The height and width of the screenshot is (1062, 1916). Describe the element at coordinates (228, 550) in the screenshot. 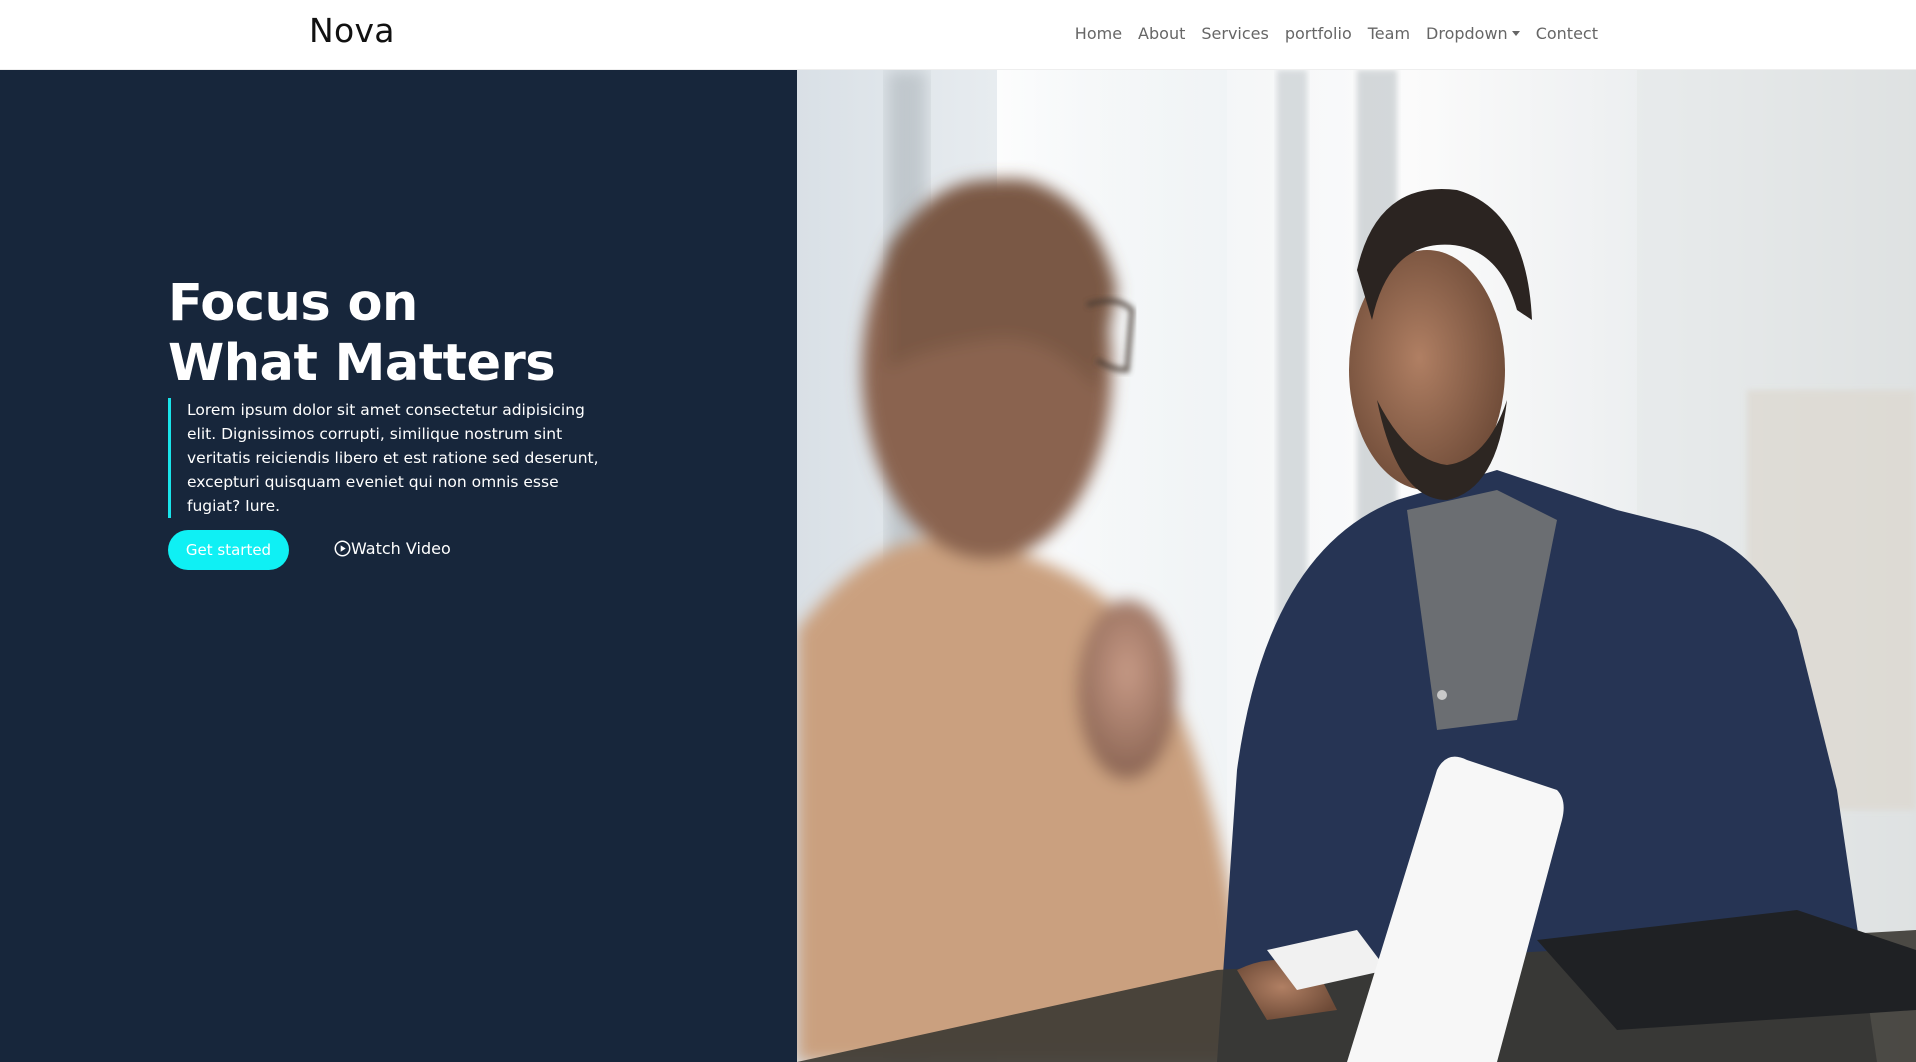

I see `get-started-button: Get started` at that location.